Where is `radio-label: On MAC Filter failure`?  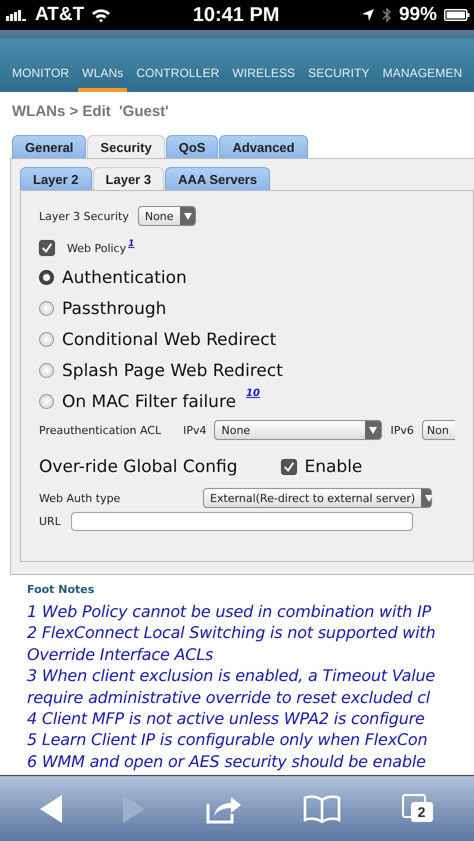 radio-label: On MAC Filter failure is located at coordinates (149, 402).